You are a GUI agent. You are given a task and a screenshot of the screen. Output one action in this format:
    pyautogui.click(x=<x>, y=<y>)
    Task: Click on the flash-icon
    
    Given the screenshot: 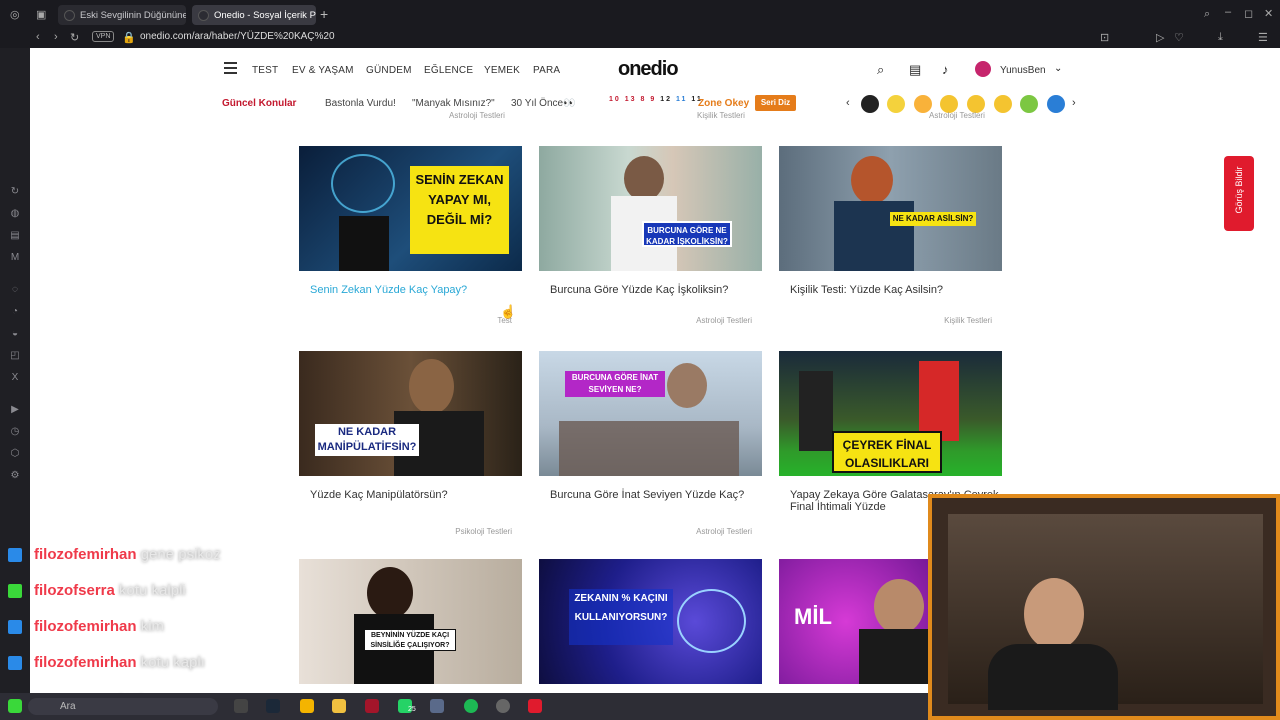 What is the action you would take?
    pyautogui.click(x=535, y=706)
    